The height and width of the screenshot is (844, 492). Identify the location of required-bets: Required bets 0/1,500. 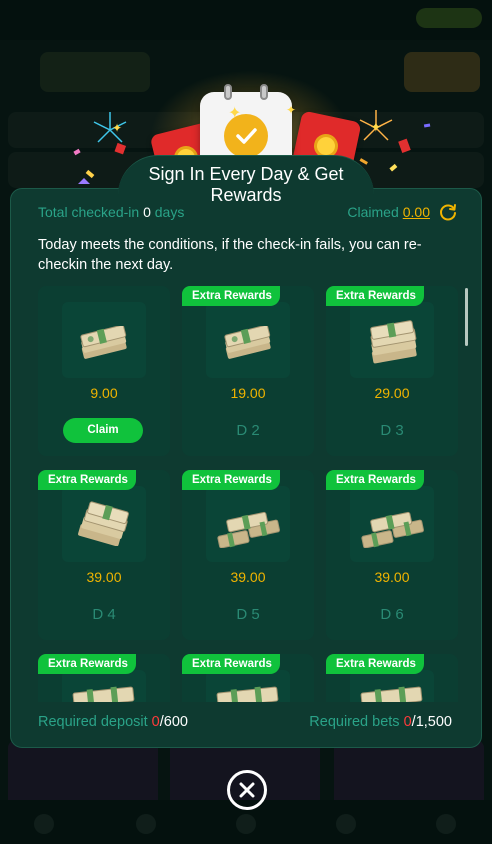
(380, 722).